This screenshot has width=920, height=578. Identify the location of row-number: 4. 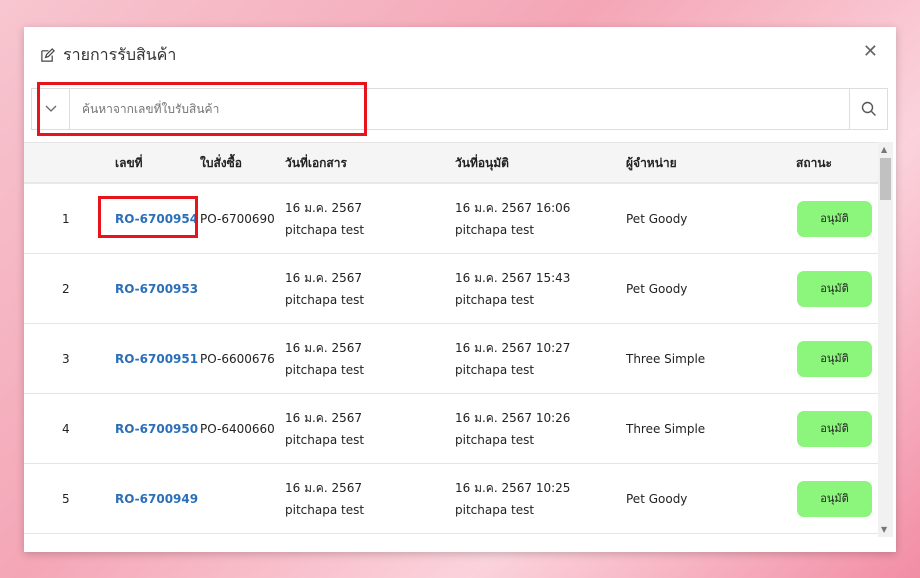
(66, 428).